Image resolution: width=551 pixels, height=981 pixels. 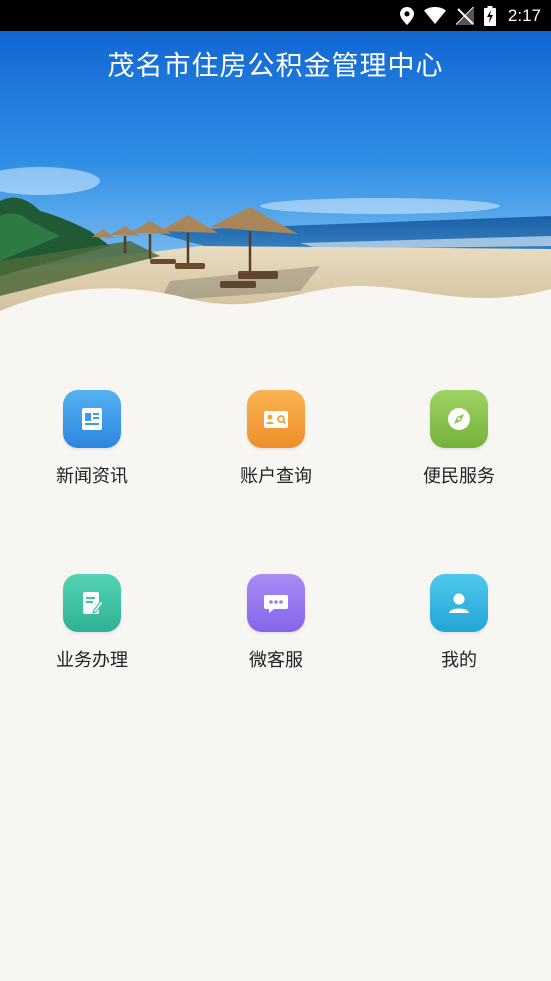 What do you see at coordinates (524, 15) in the screenshot?
I see `status-time: 2:17` at bounding box center [524, 15].